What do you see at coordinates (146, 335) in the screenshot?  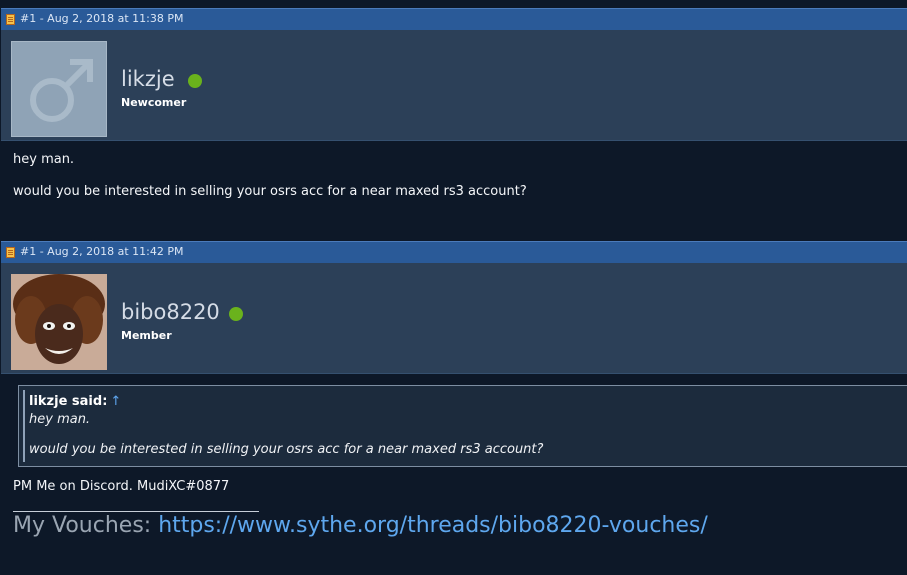 I see `user-title: Member` at bounding box center [146, 335].